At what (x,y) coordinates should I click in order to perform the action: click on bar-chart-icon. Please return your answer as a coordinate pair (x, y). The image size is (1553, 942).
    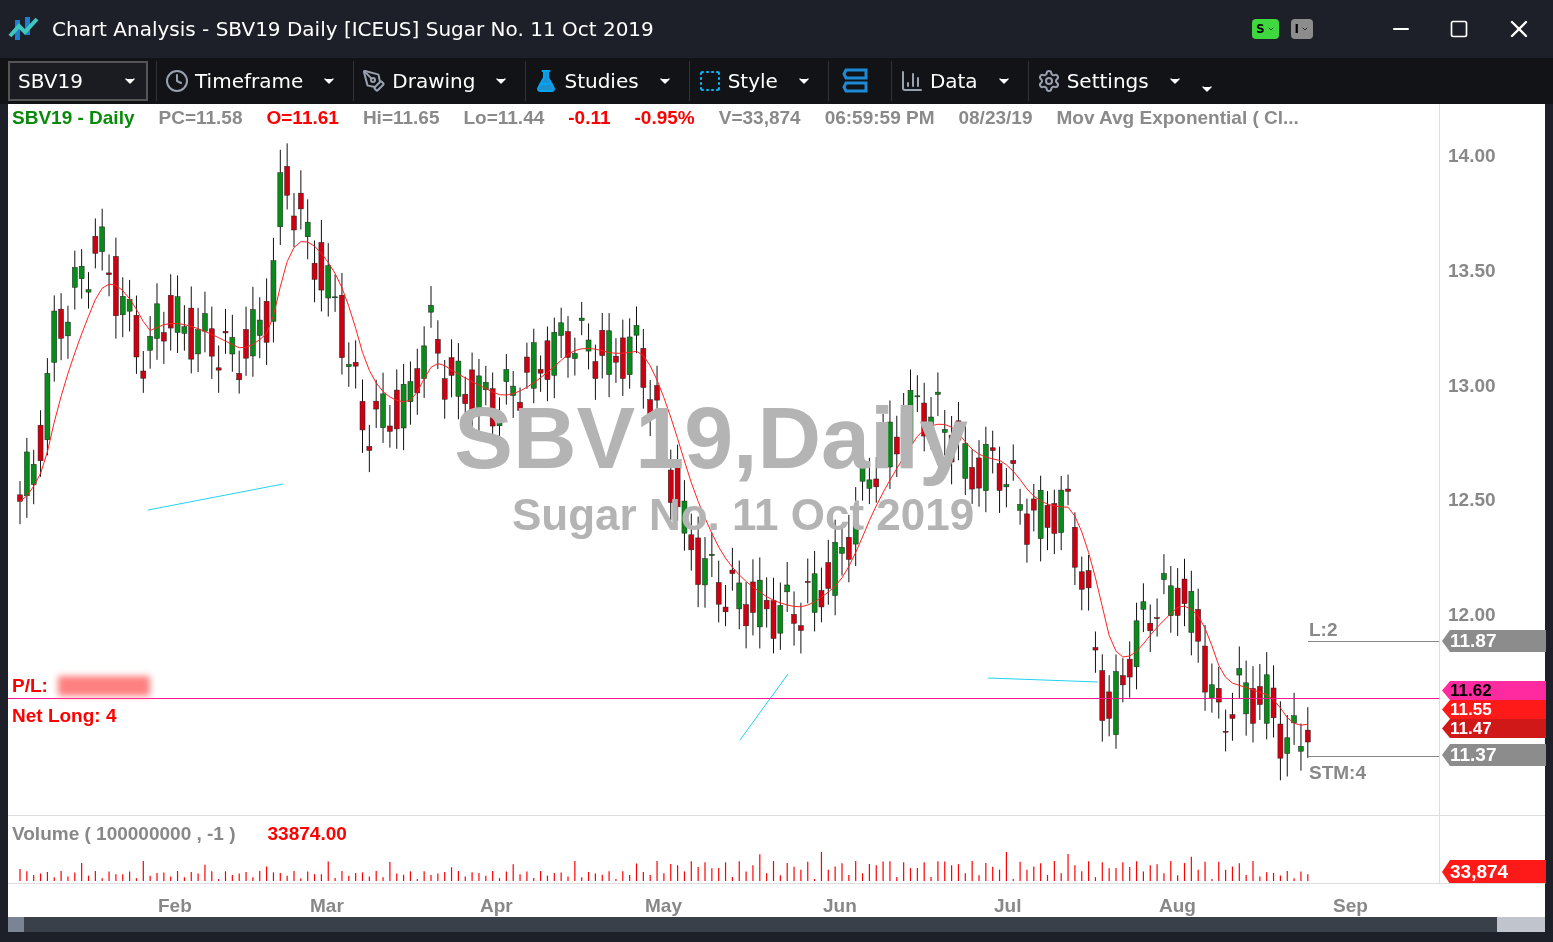
    Looking at the image, I should click on (911, 81).